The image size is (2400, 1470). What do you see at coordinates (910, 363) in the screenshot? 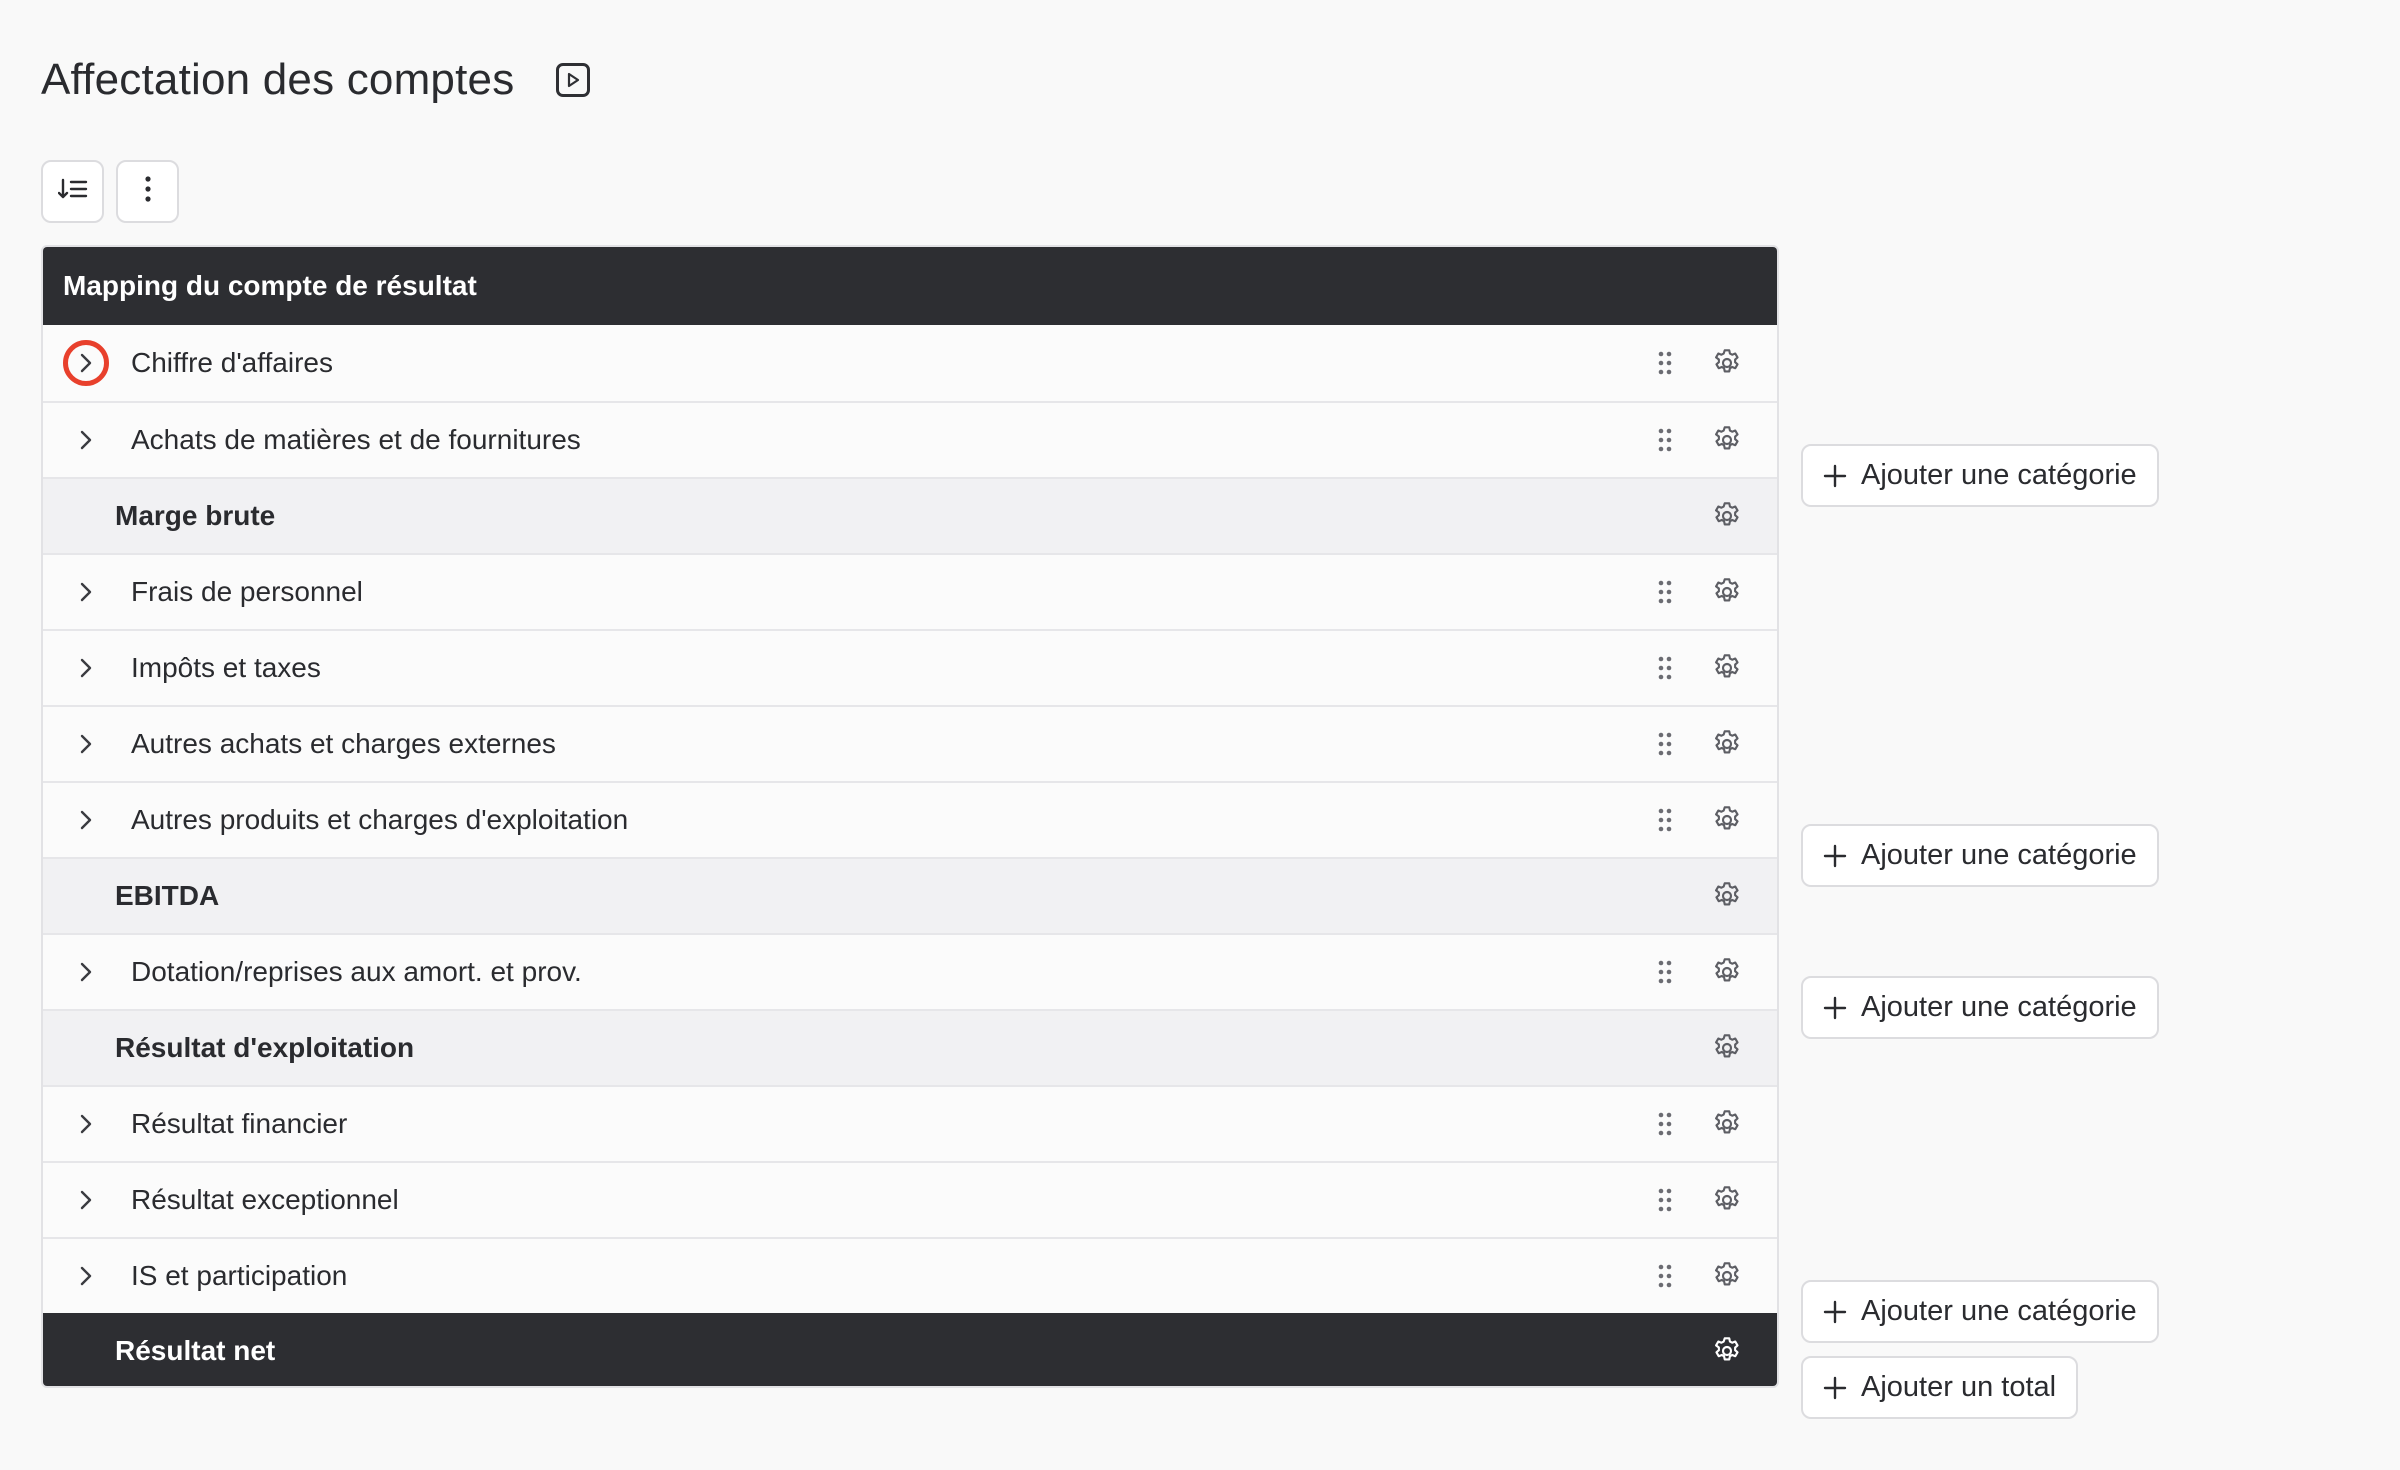
I see `category-row: Chiffre d'affaires` at bounding box center [910, 363].